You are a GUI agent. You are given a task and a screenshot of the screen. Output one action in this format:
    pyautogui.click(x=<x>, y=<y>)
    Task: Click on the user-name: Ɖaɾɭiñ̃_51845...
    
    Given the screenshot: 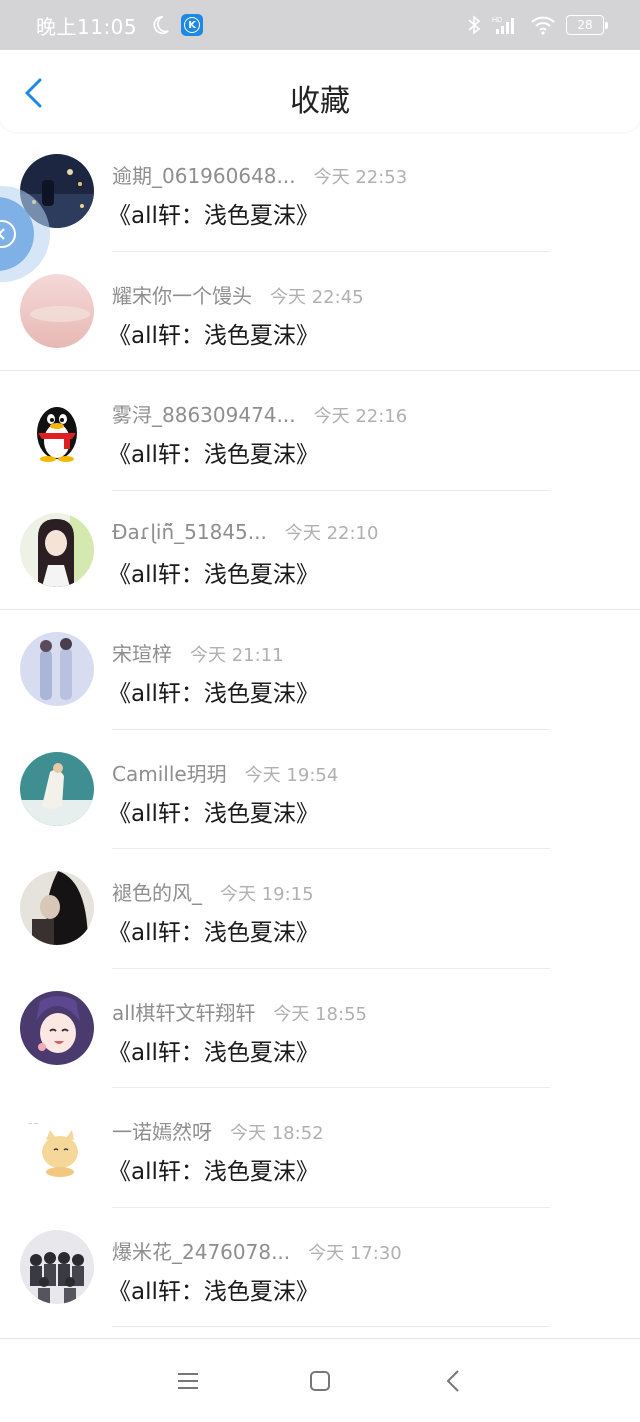 What is the action you would take?
    pyautogui.click(x=189, y=531)
    